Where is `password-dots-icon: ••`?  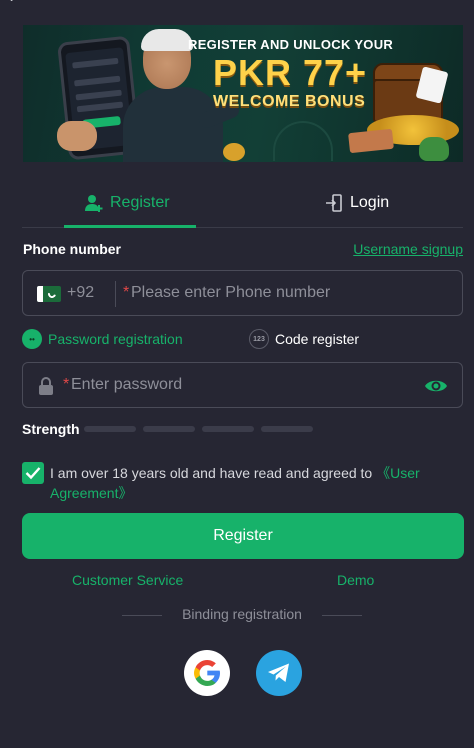 password-dots-icon: •• is located at coordinates (32, 339).